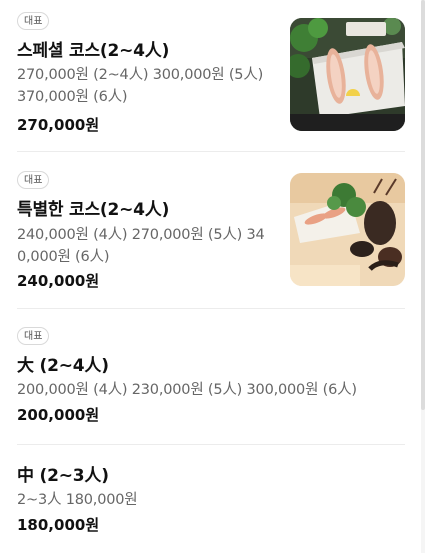 The width and height of the screenshot is (425, 553). What do you see at coordinates (58, 525) in the screenshot?
I see `menu-item-price: 180,000원` at bounding box center [58, 525].